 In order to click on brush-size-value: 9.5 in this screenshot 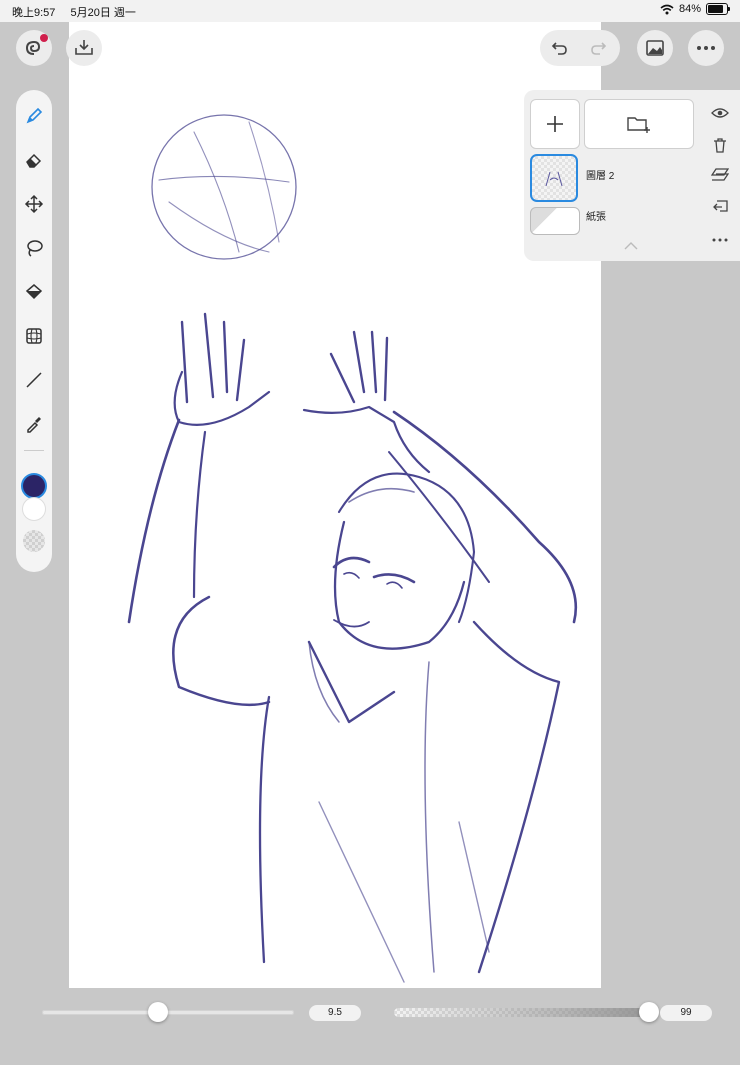, I will do `click(335, 1013)`.